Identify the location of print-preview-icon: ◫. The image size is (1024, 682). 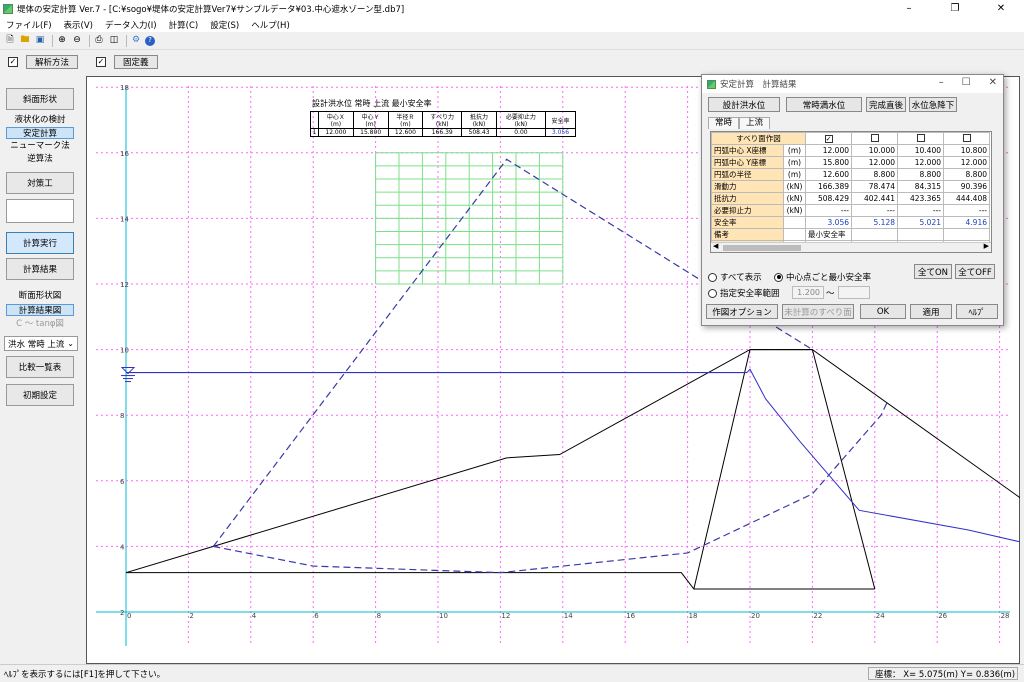
(114, 41).